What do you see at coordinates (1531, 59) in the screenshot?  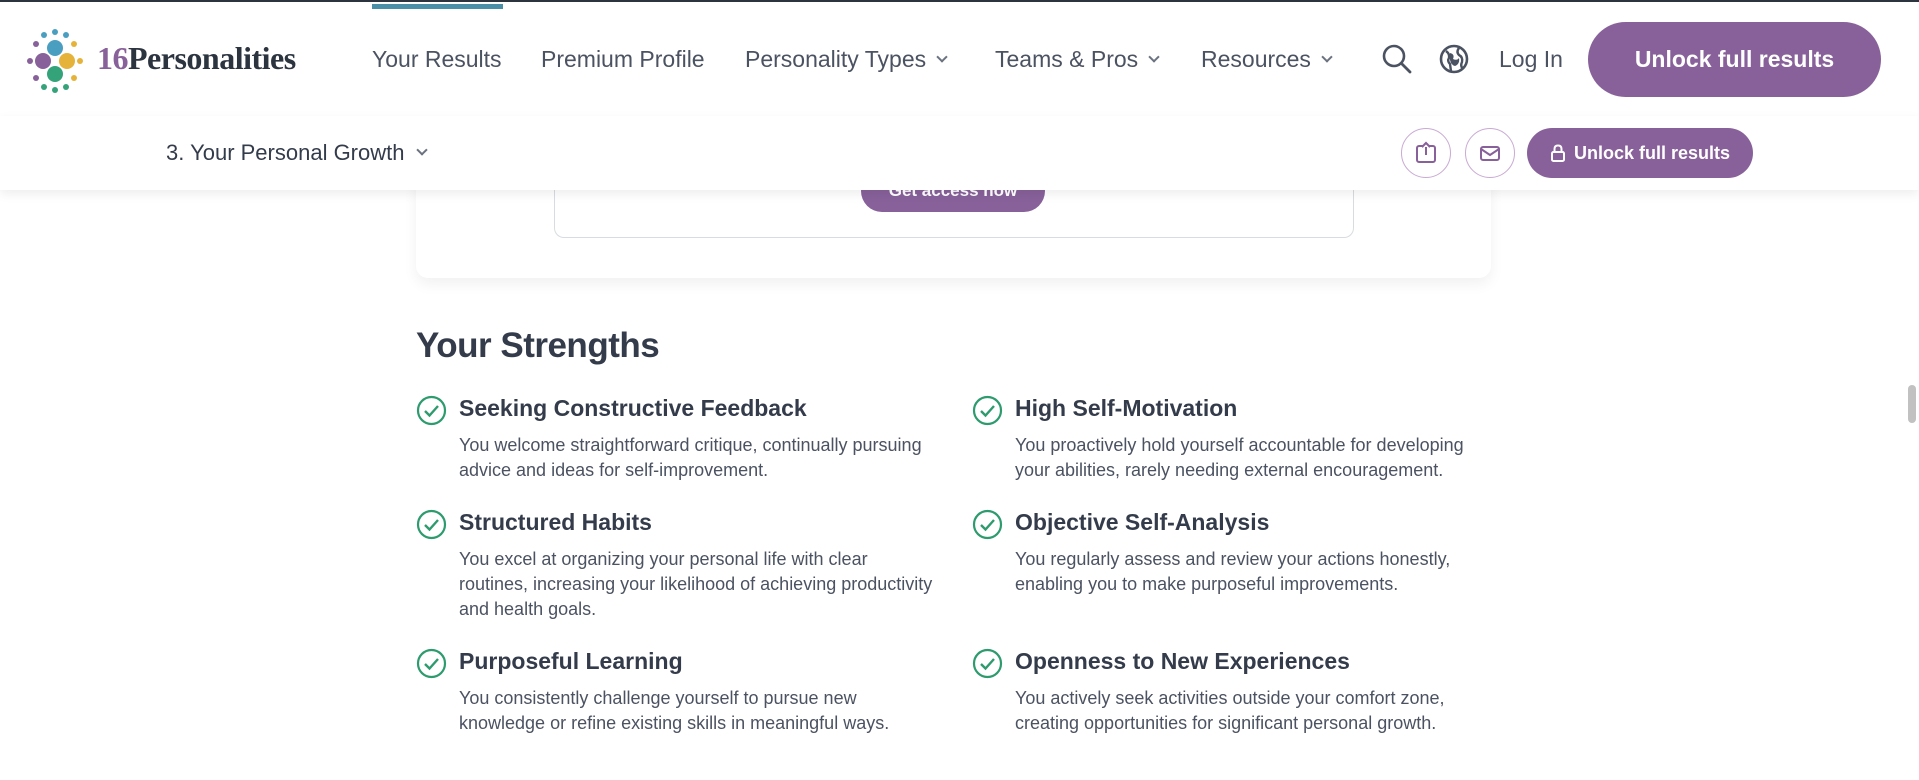 I see `login-link: Log In` at bounding box center [1531, 59].